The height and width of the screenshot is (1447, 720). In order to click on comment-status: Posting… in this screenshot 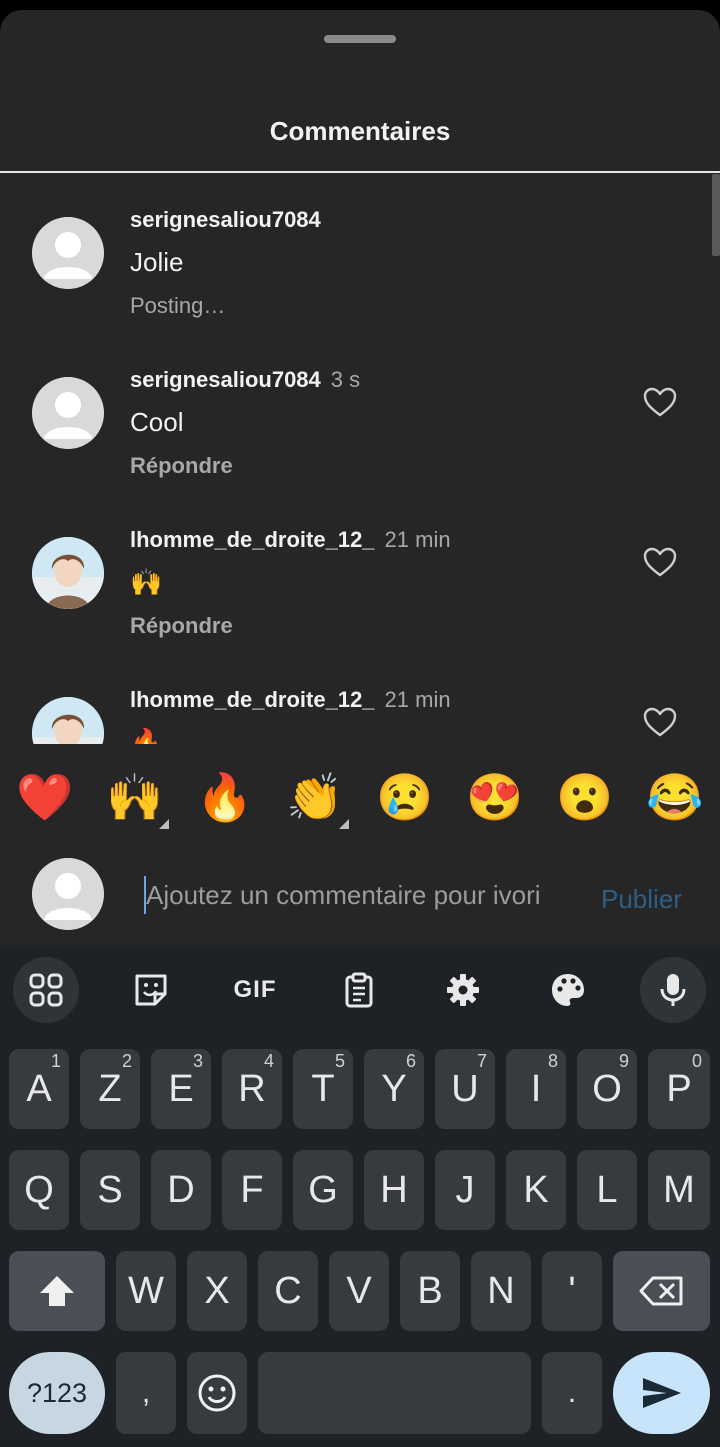, I will do `click(178, 305)`.